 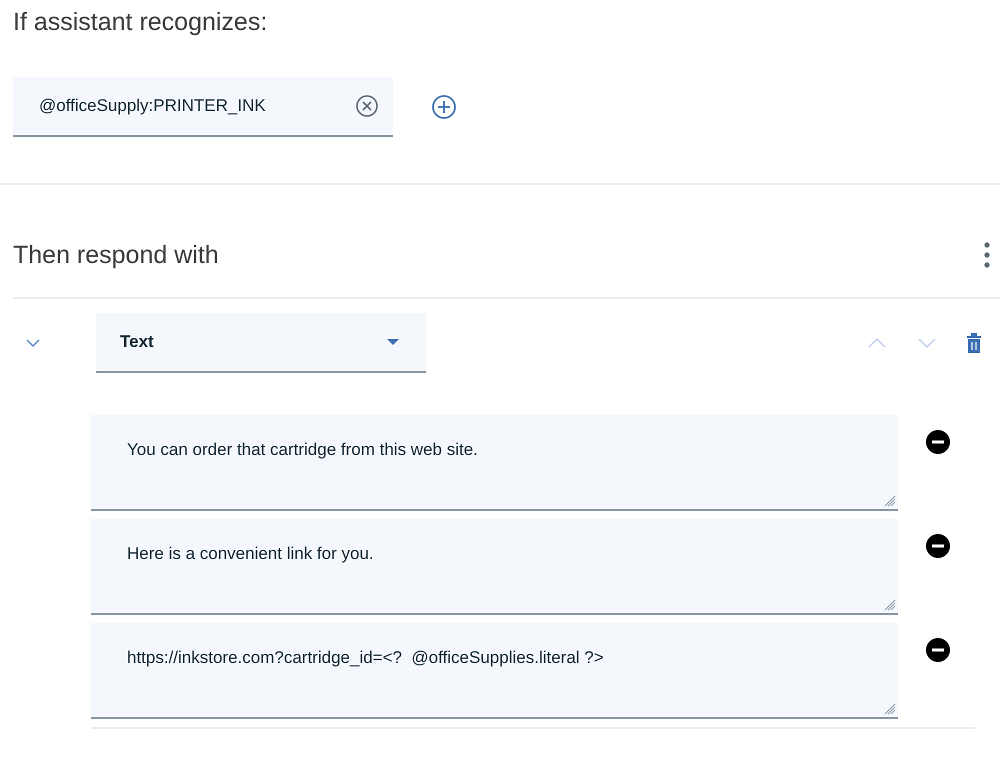 What do you see at coordinates (393, 342) in the screenshot?
I see `caret-icon` at bounding box center [393, 342].